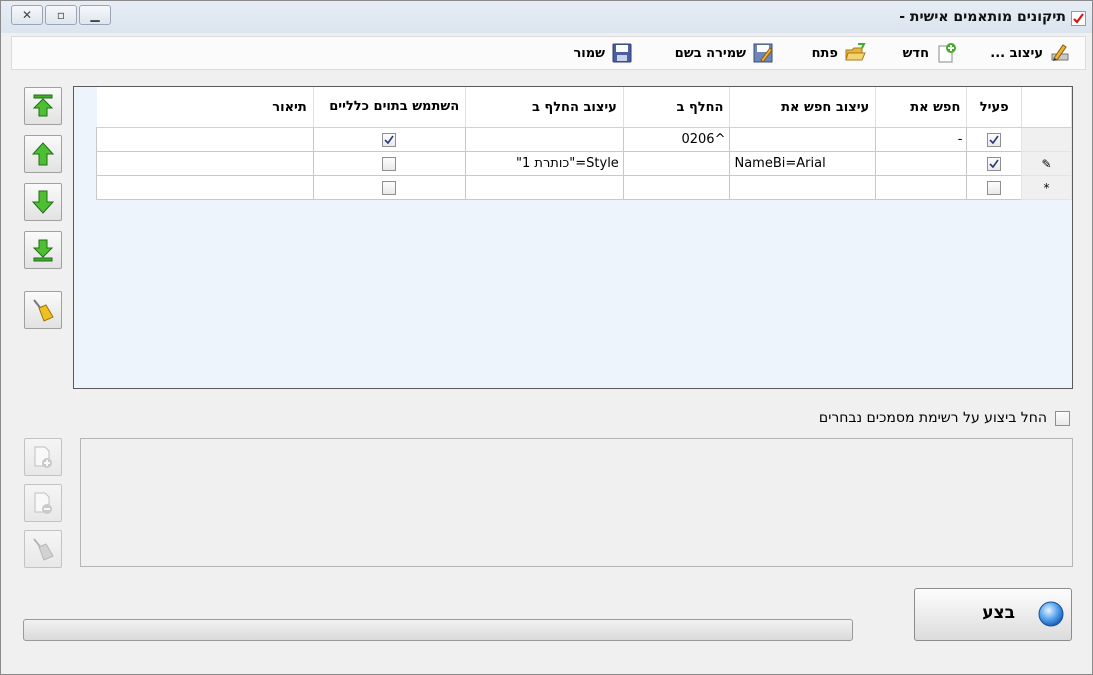 The height and width of the screenshot is (675, 1093). I want to click on remove-document-icon, so click(43, 503).